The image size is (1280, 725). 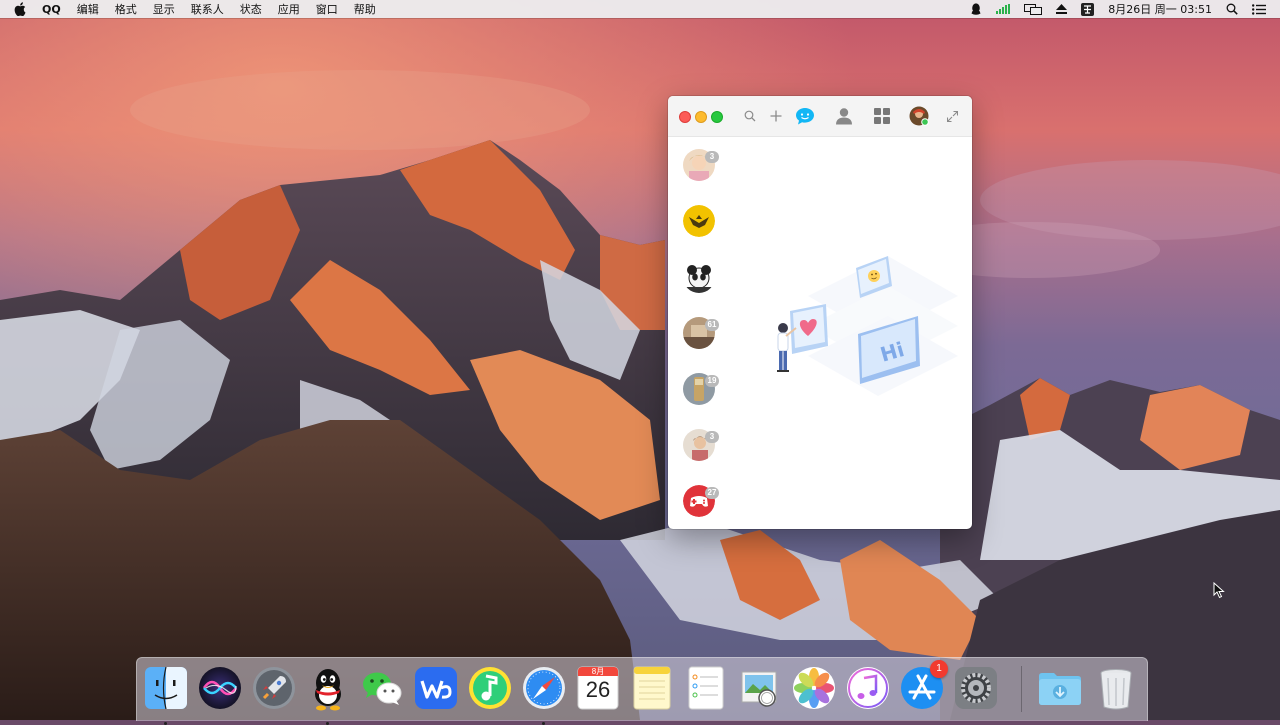 What do you see at coordinates (701, 501) in the screenshot?
I see `conversation-item: 27` at bounding box center [701, 501].